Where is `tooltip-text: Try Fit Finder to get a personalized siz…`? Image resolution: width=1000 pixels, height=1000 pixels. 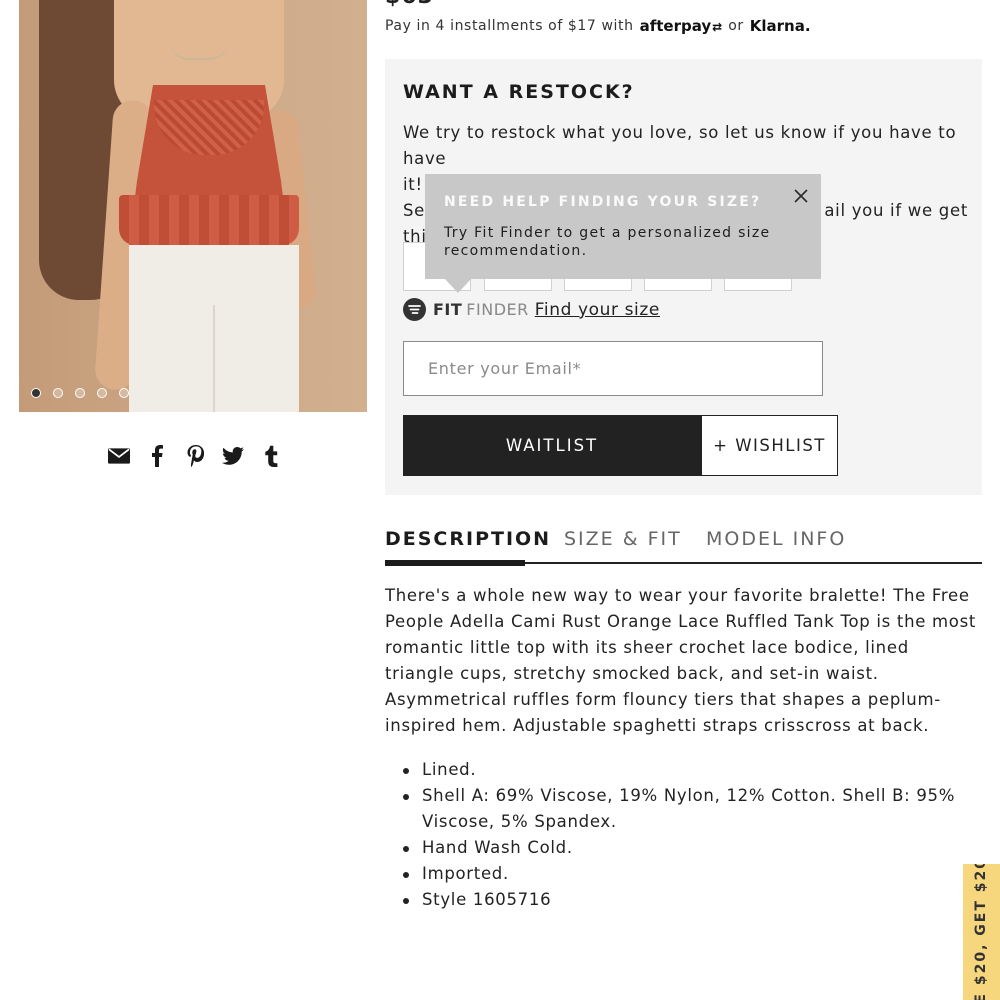
tooltip-text: Try Fit Finder to get a personalized siz… is located at coordinates (607, 242).